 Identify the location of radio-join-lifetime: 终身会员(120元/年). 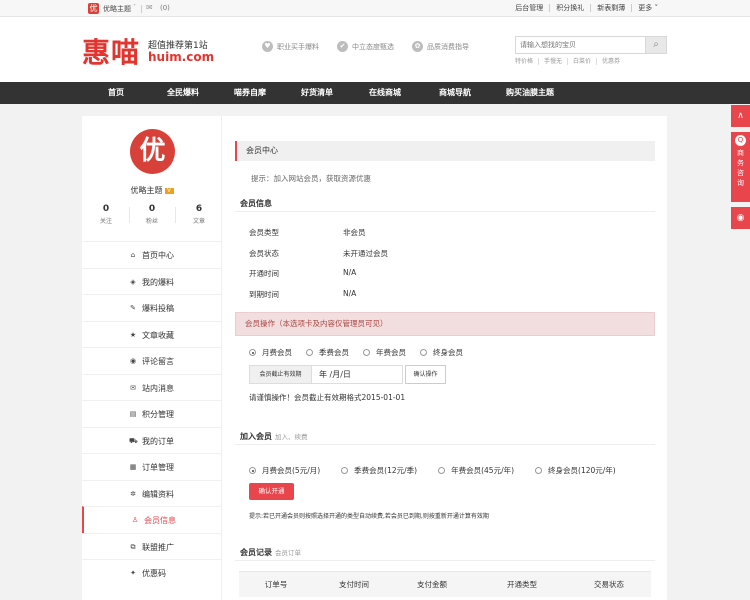
(575, 470).